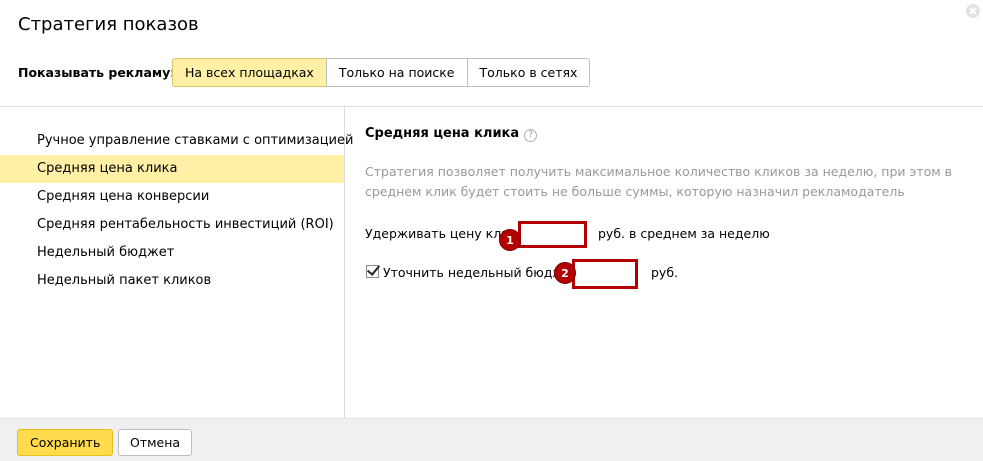  I want to click on strategy-item-weekly-clicks: Недельный пакет кликов, so click(172, 281).